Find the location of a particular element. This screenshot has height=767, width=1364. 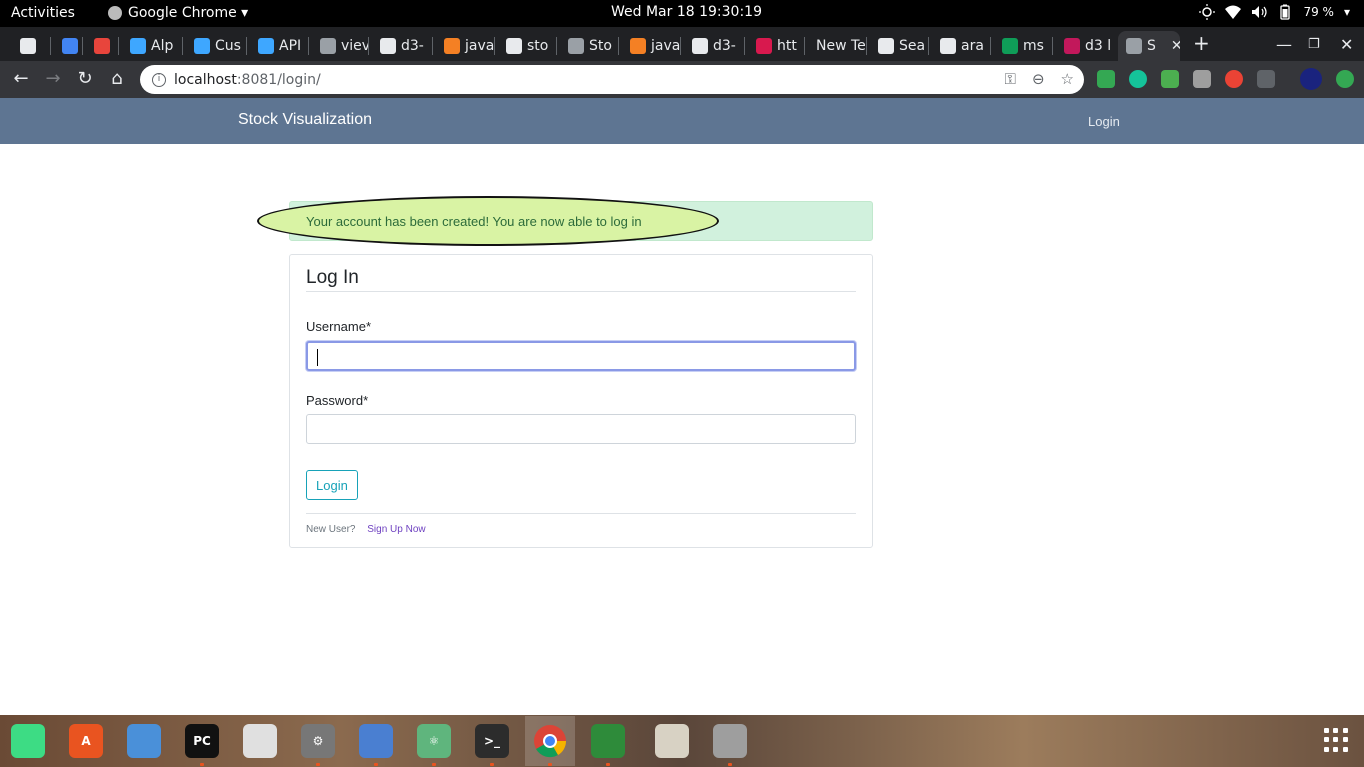

browser-tab: New Te is located at coordinates (837, 46).